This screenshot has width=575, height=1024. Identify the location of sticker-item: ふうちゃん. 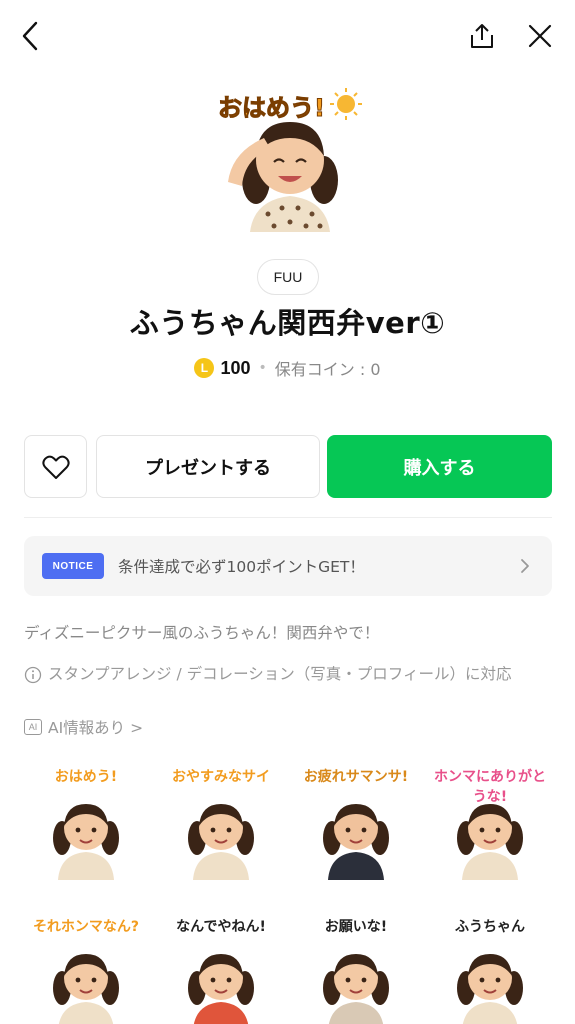
(490, 967).